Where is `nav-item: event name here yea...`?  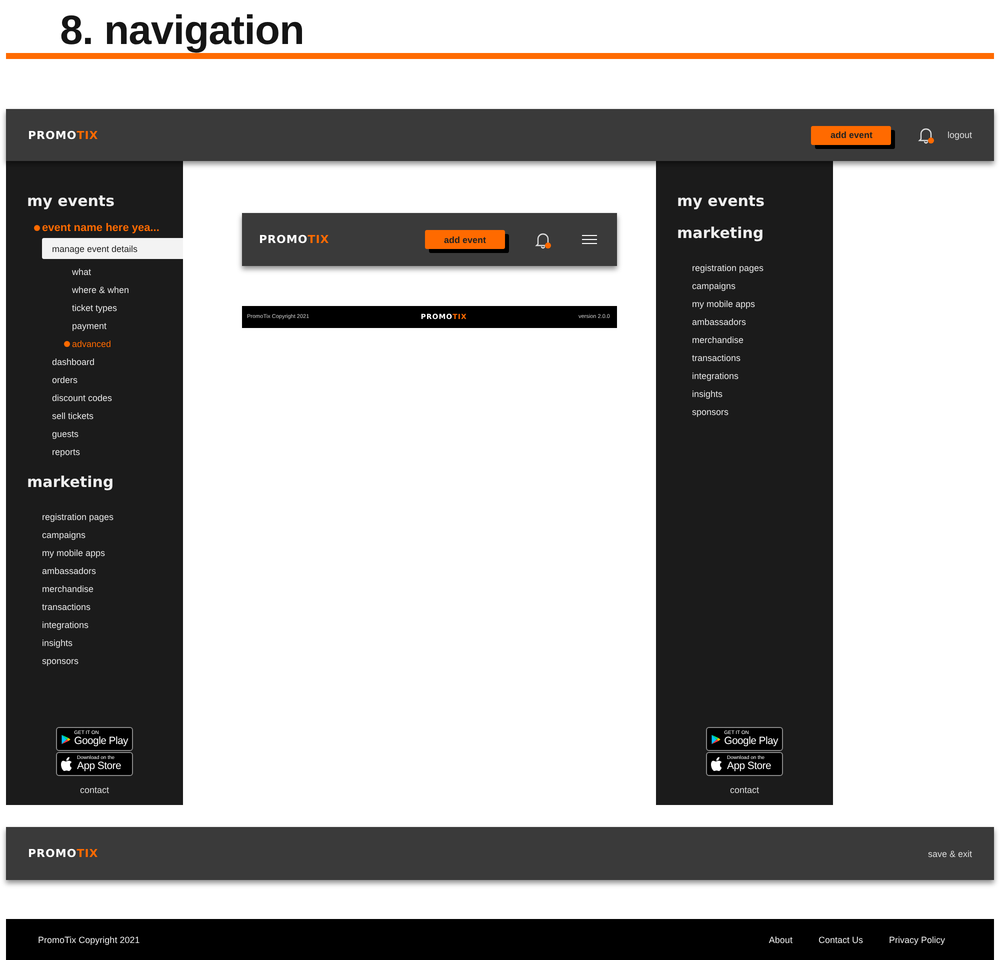
nav-item: event name here yea... is located at coordinates (83, 228).